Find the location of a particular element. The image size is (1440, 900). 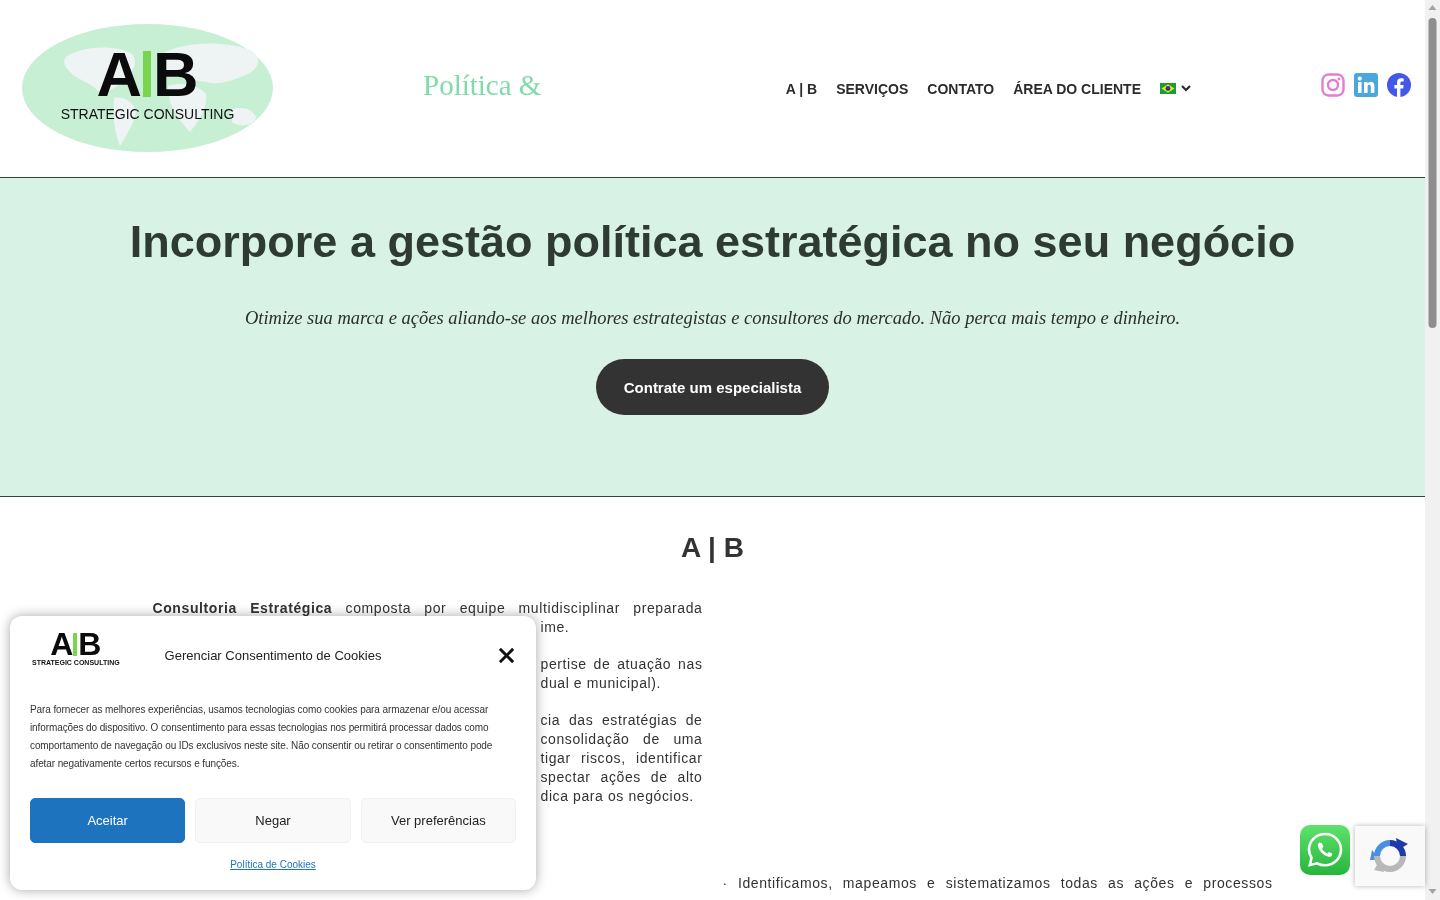

linkedin-icon is located at coordinates (1366, 84).